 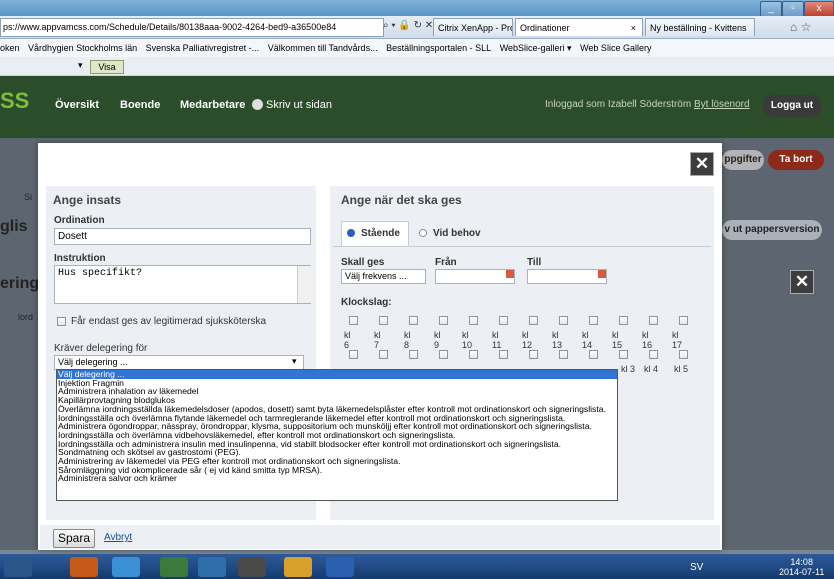 What do you see at coordinates (771, 9) in the screenshot?
I see `minimize-button: _` at bounding box center [771, 9].